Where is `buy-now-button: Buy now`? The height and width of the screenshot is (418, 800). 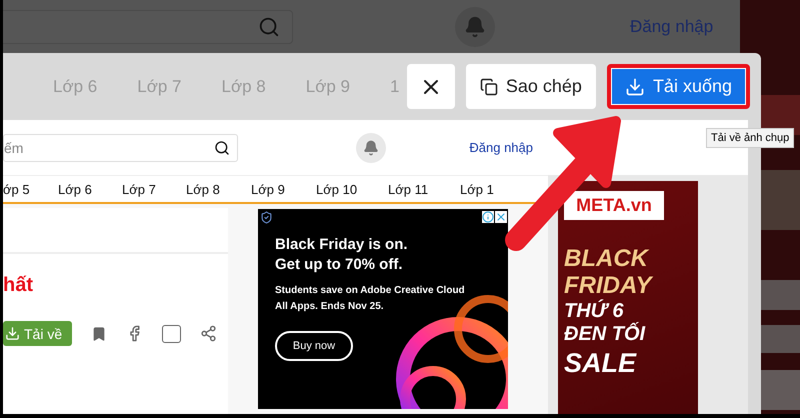 buy-now-button: Buy now is located at coordinates (314, 346).